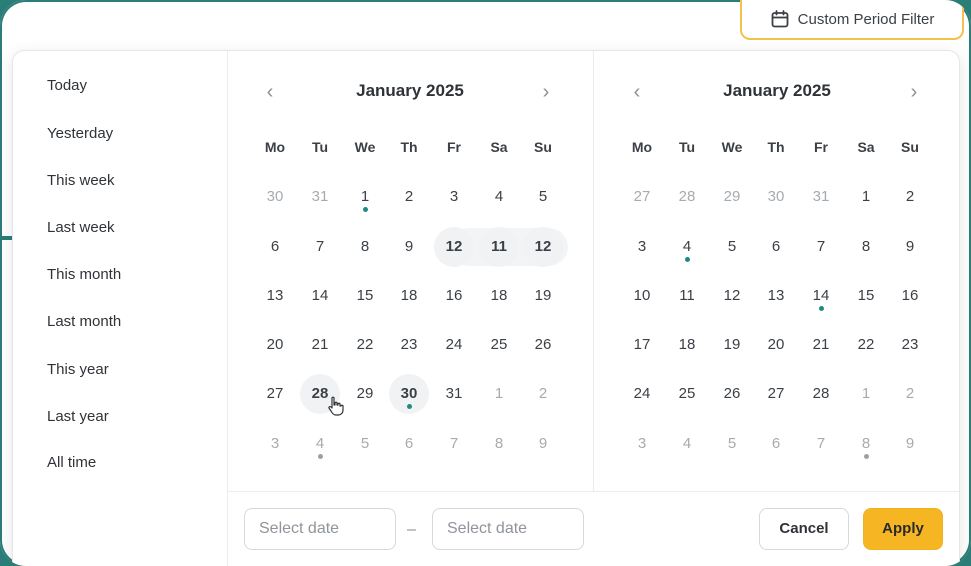  What do you see at coordinates (71, 462) in the screenshot?
I see `preset-all-time: All time` at bounding box center [71, 462].